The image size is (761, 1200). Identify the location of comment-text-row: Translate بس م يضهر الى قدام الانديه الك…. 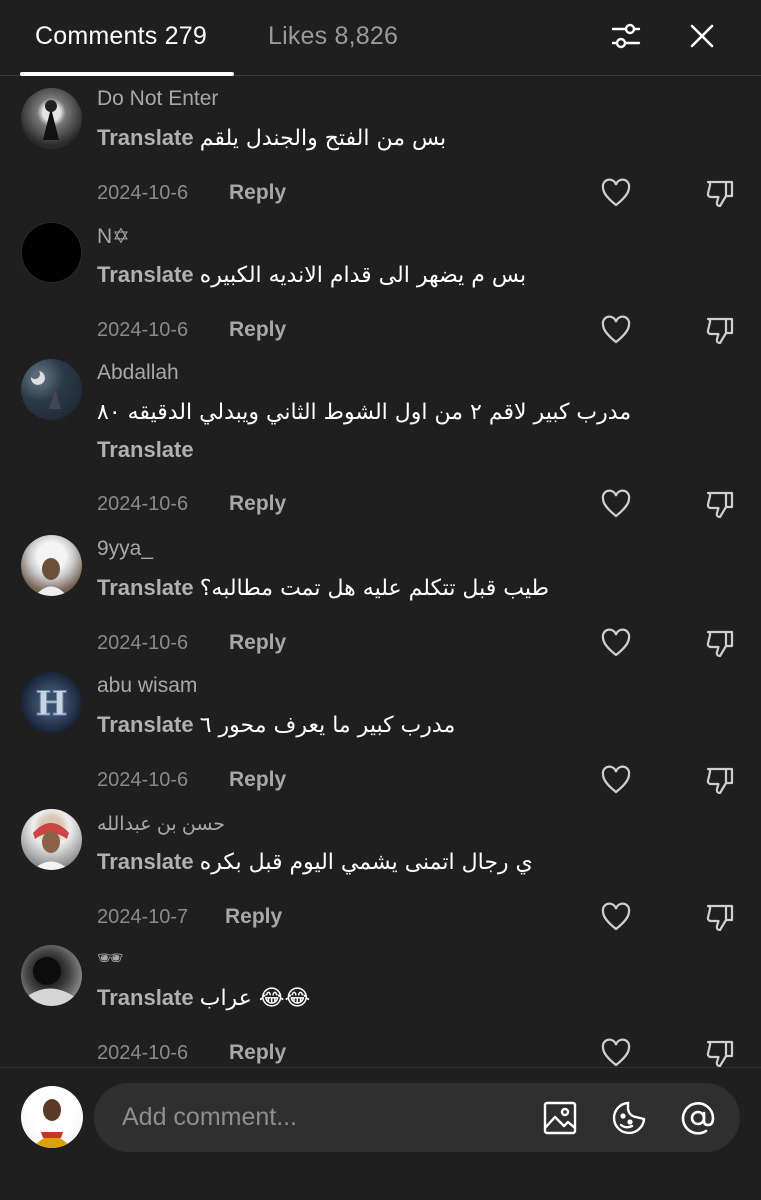
(311, 275).